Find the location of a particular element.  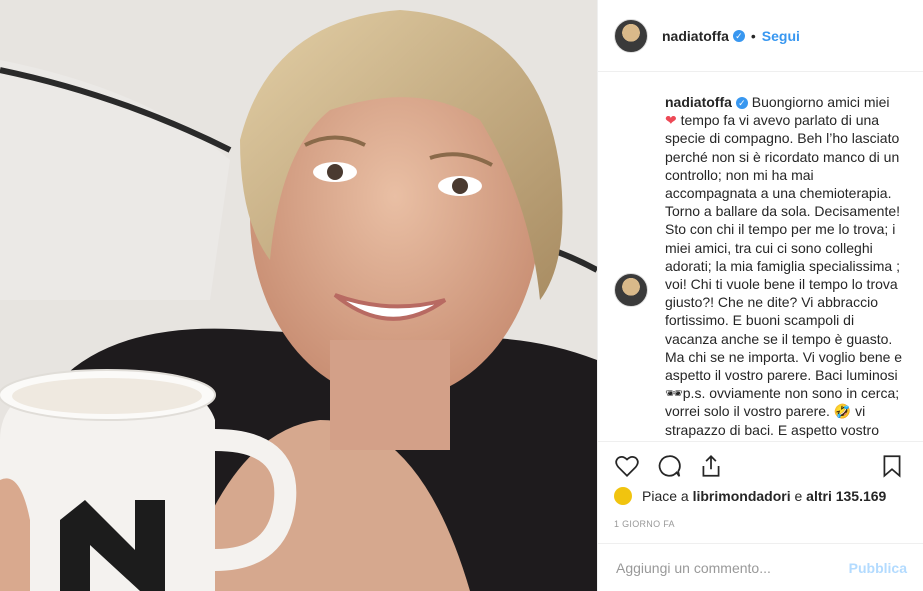

heart-emoji-icon: ❤ is located at coordinates (671, 120).